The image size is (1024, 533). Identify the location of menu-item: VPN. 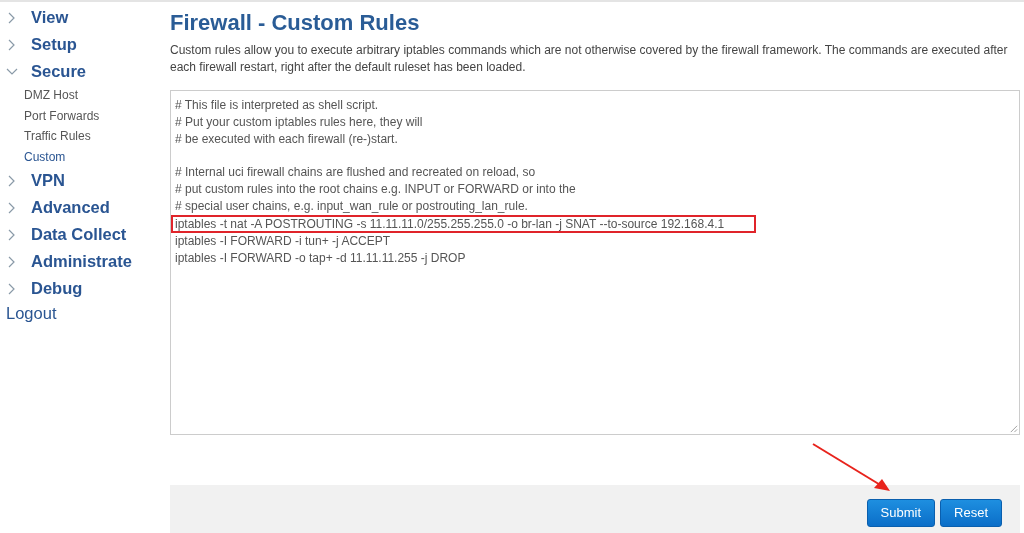
(48, 180).